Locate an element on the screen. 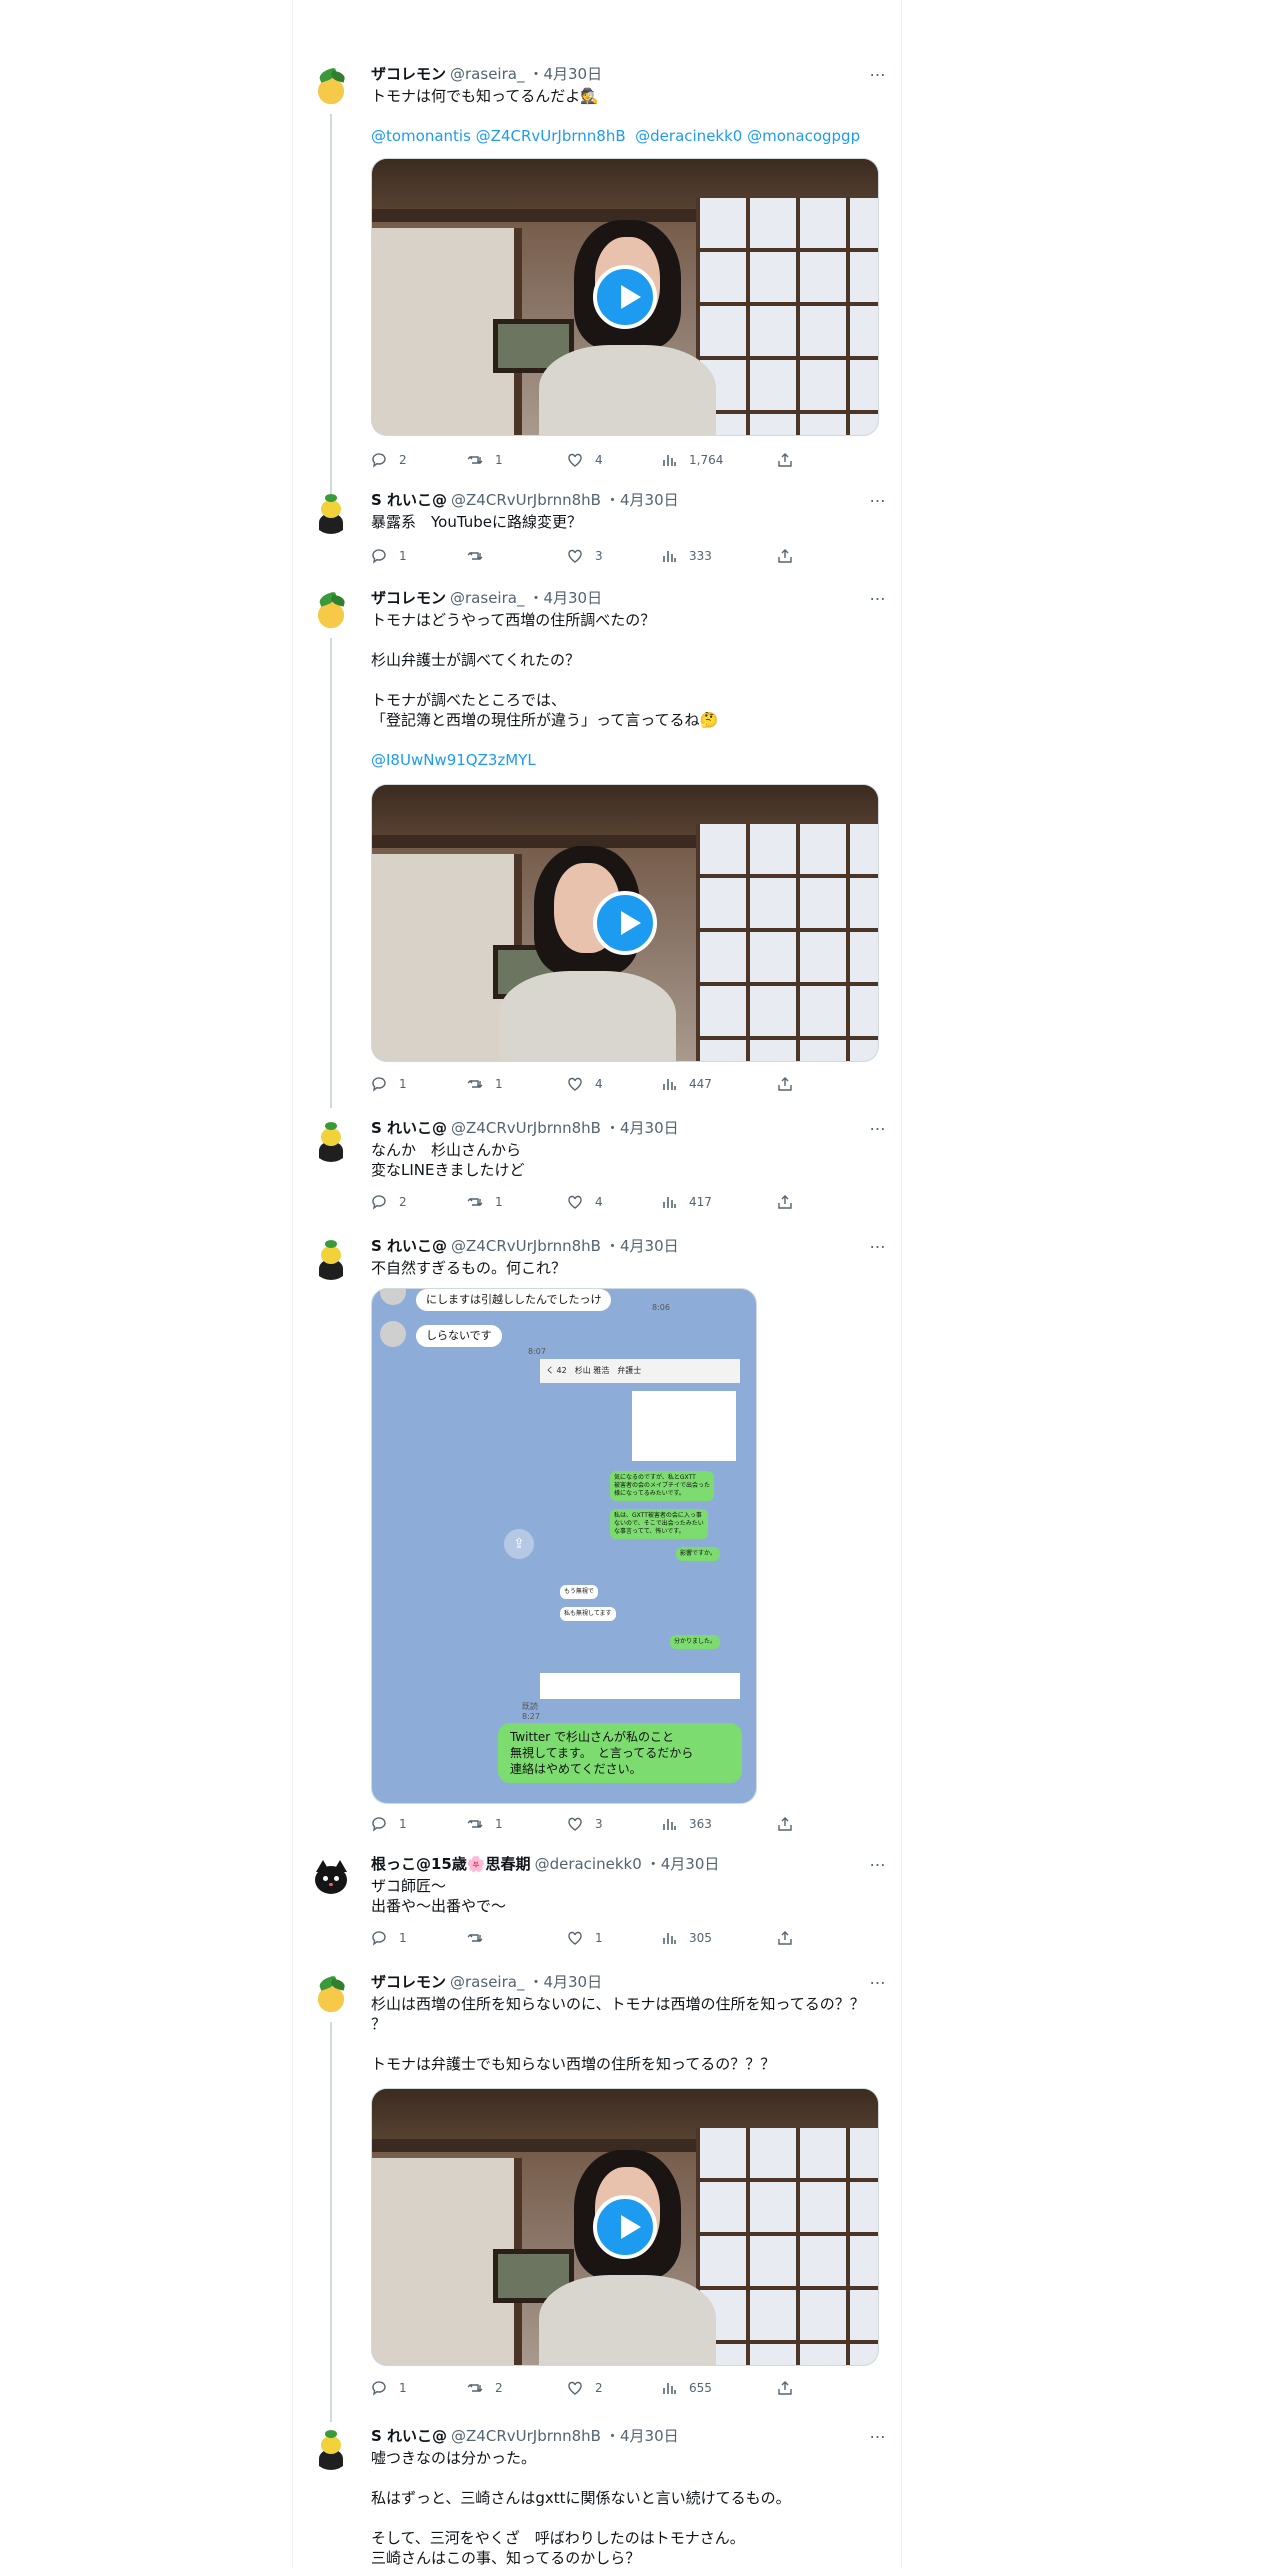 The width and height of the screenshot is (1284, 2568). chat-bubble: にしますは引越ししたんでしたっけ is located at coordinates (514, 1300).